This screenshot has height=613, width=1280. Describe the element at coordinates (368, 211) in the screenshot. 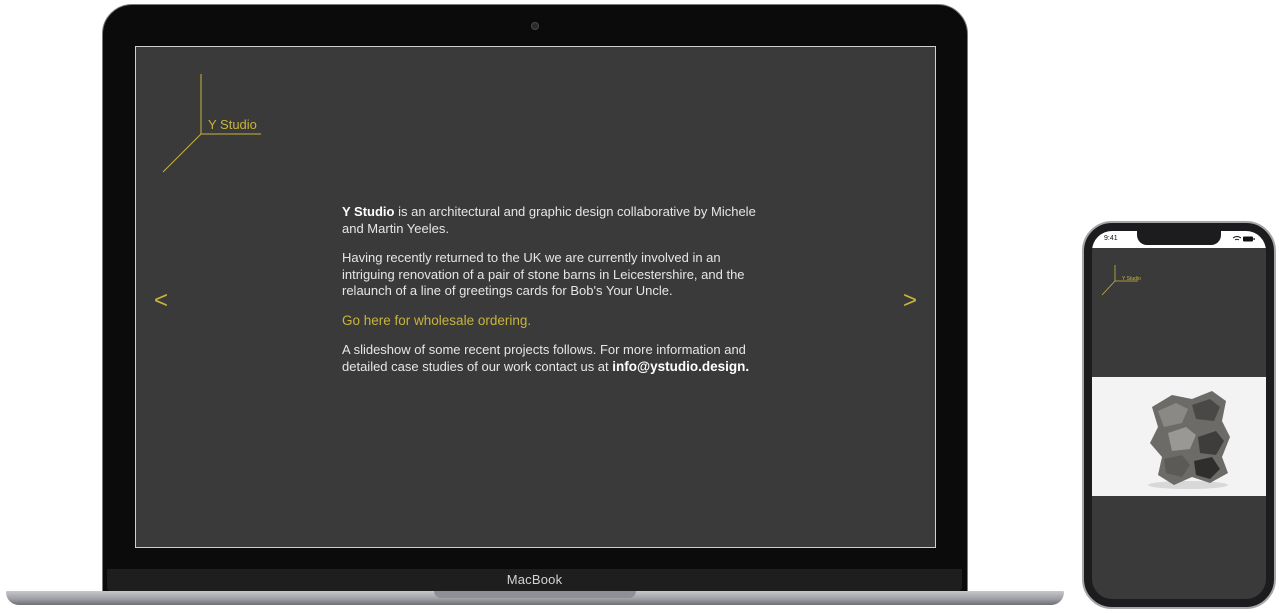

I see `brand-name: Y Studio` at that location.